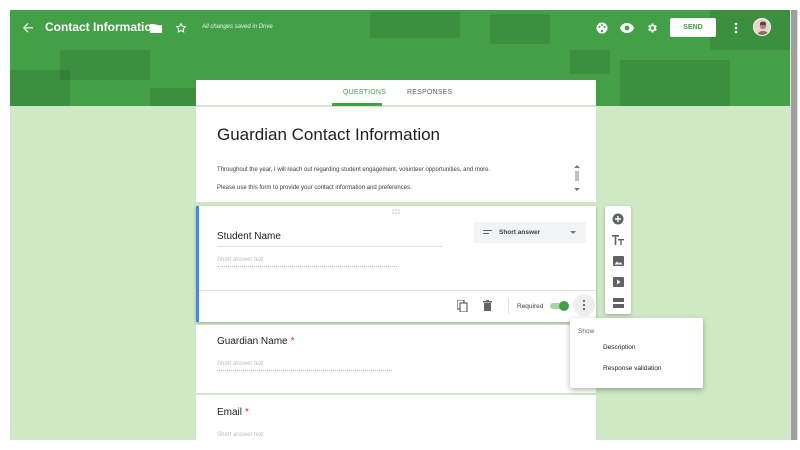  Describe the element at coordinates (560, 306) in the screenshot. I see `required-toggle` at that location.